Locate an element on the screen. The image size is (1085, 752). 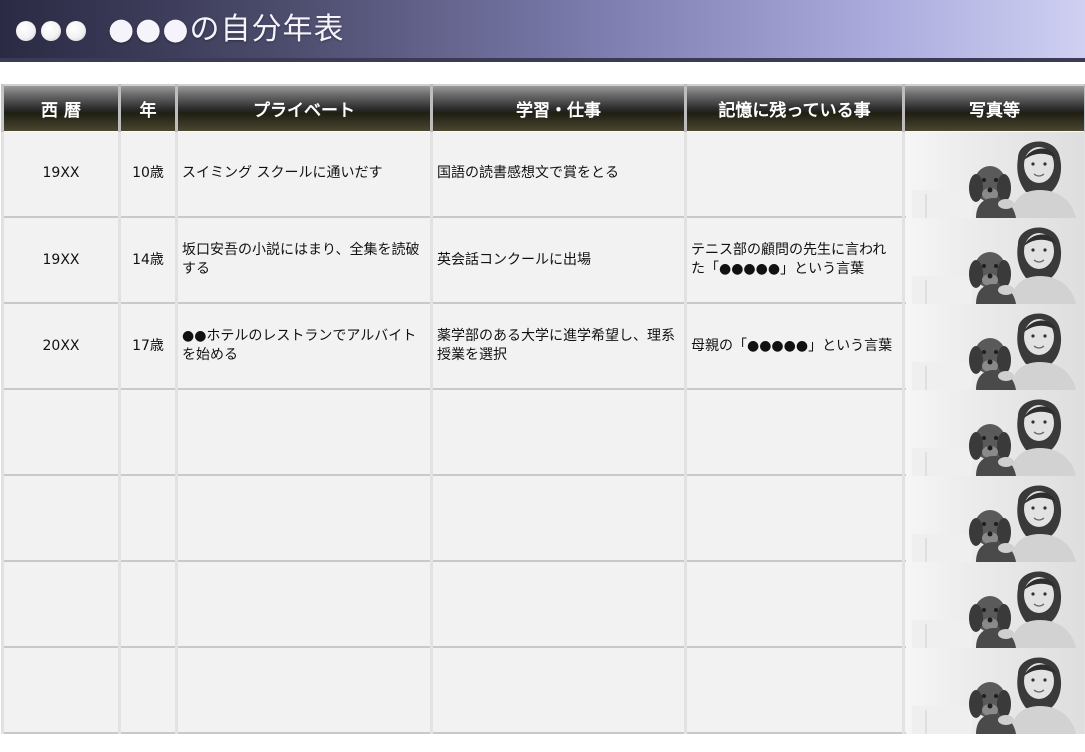
age-cell: 14歳 is located at coordinates (148, 260).